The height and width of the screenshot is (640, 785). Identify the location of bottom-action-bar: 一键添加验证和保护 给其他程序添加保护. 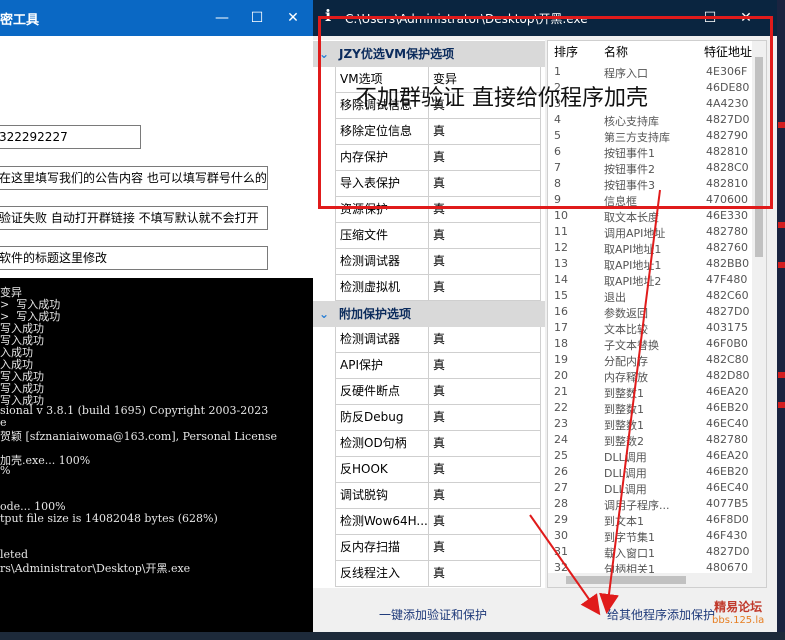
(545, 610).